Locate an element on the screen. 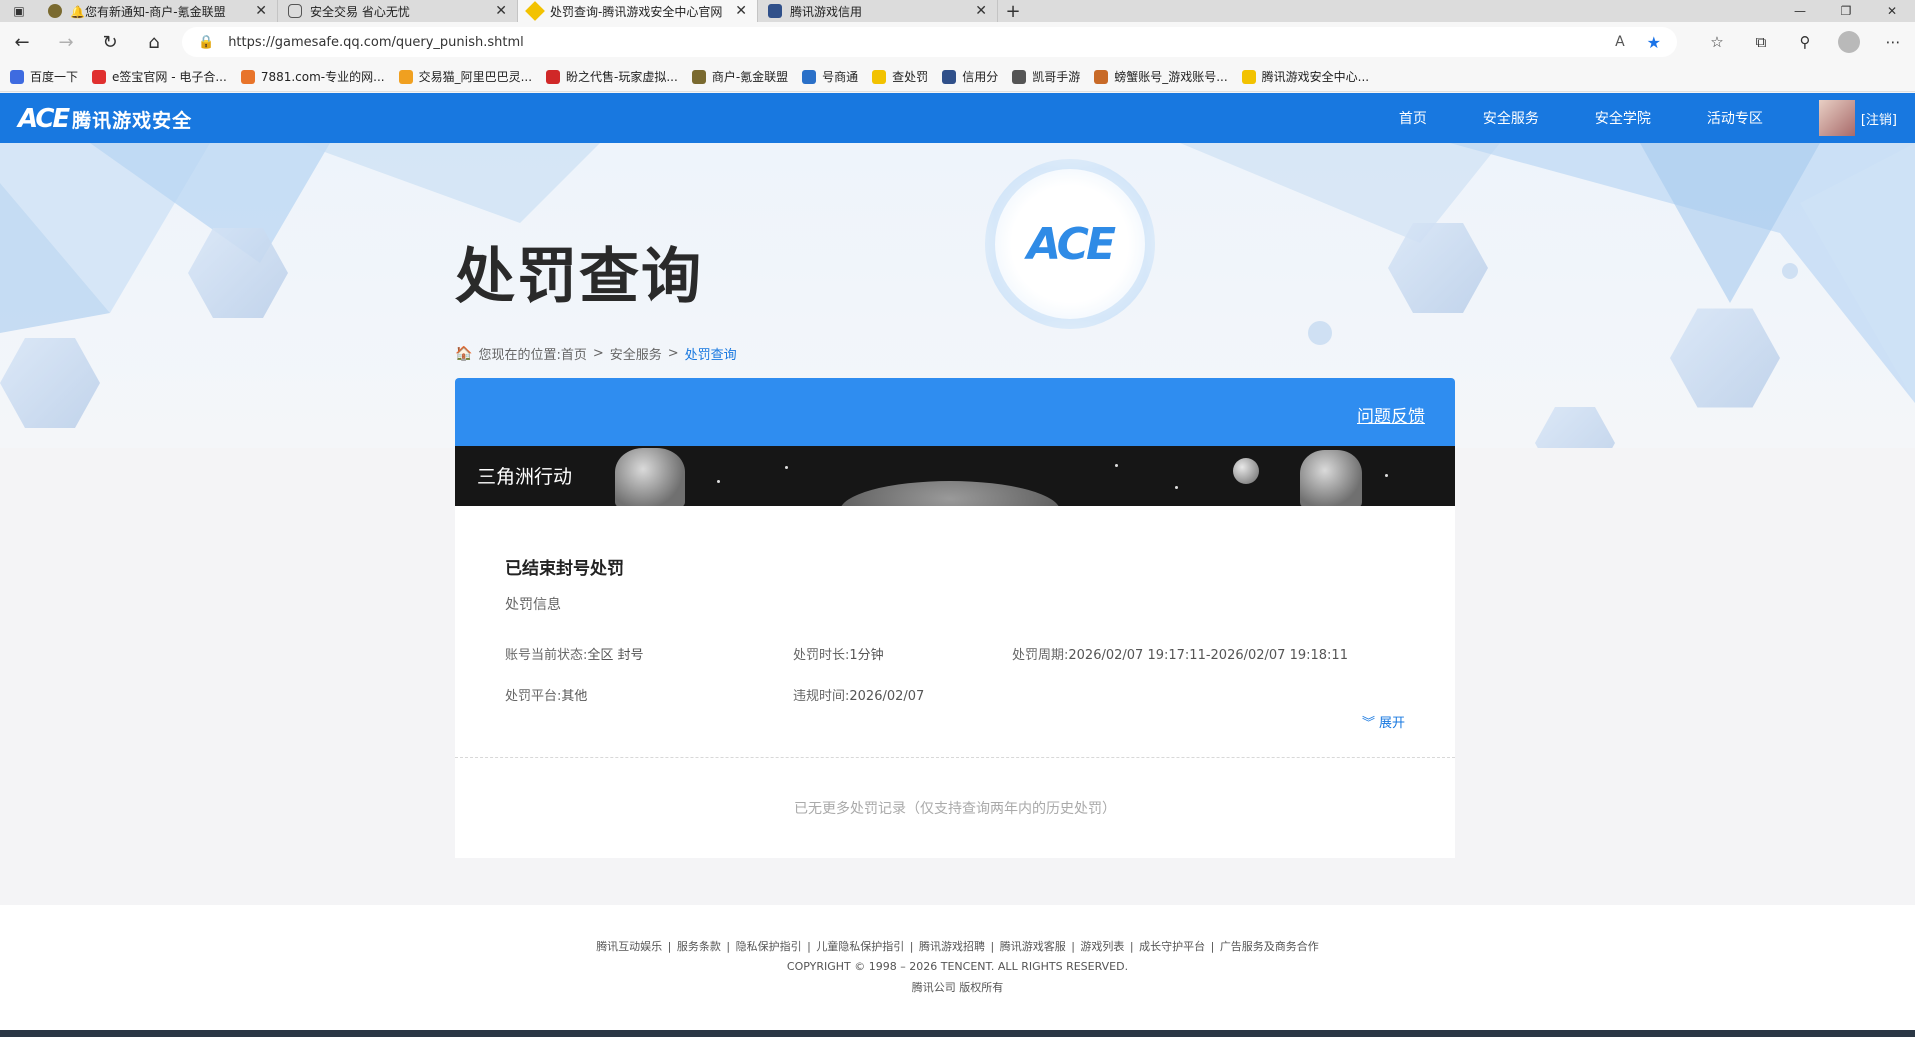 The width and height of the screenshot is (1915, 1037). bookmark-item: 商户-氪金联盟 is located at coordinates (740, 76).